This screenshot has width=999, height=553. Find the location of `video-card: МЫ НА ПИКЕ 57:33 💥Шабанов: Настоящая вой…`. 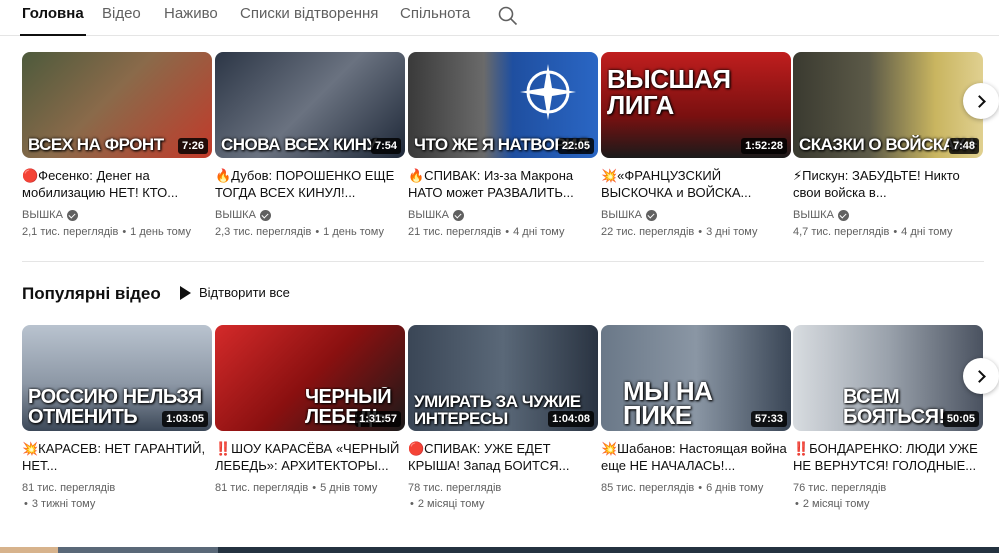

video-card: МЫ НА ПИКЕ 57:33 💥Шабанов: Настоящая вой… is located at coordinates (696, 410).